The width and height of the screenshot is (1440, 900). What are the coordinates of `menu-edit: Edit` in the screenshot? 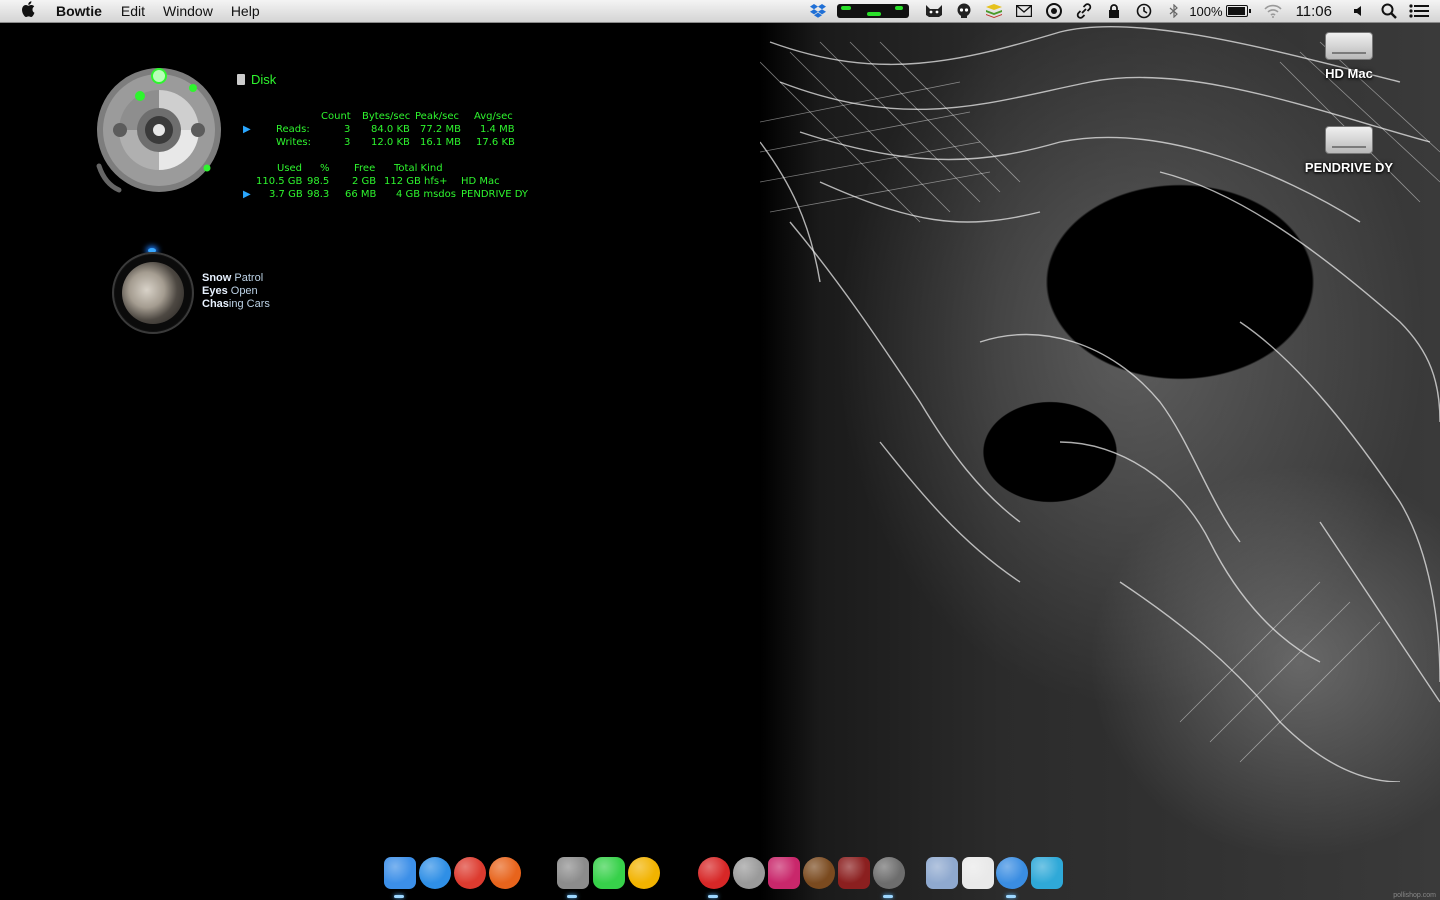 It's located at (133, 11).